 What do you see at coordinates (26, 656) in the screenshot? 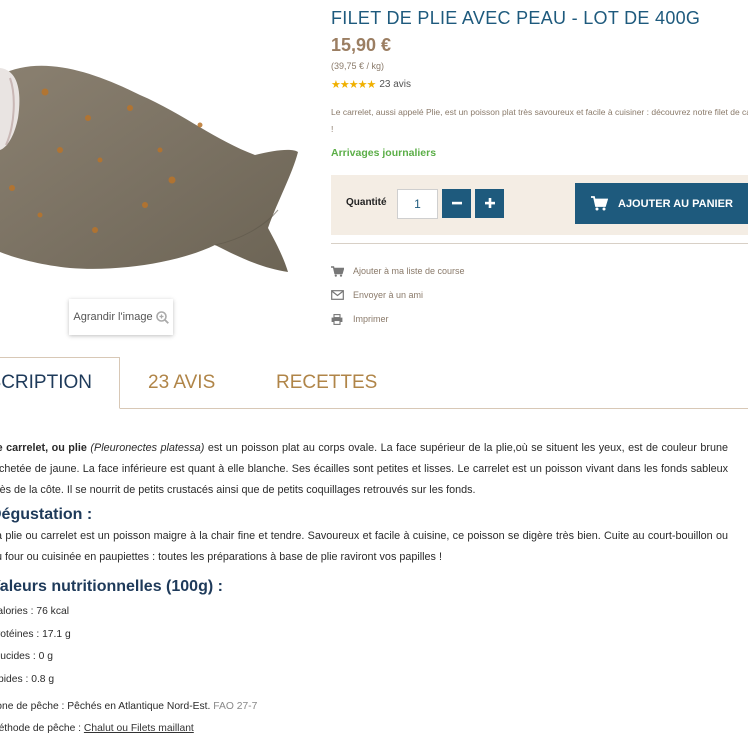
I see `nutrition-item: Glucides : 0 g` at bounding box center [26, 656].